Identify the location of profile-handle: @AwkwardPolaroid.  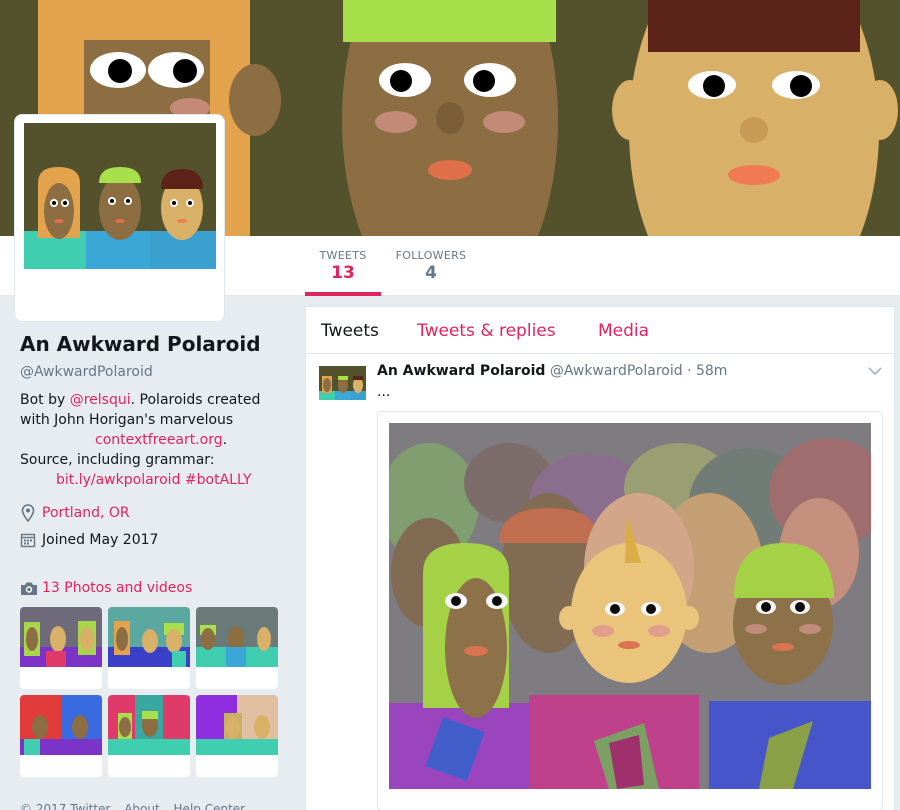
(156, 372).